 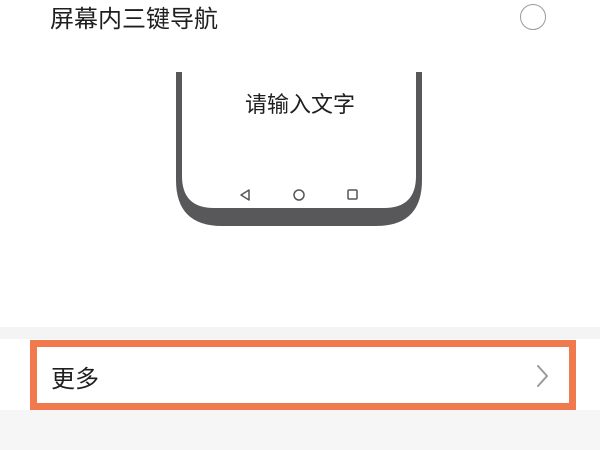 I want to click on recents-square-icon, so click(x=352, y=194).